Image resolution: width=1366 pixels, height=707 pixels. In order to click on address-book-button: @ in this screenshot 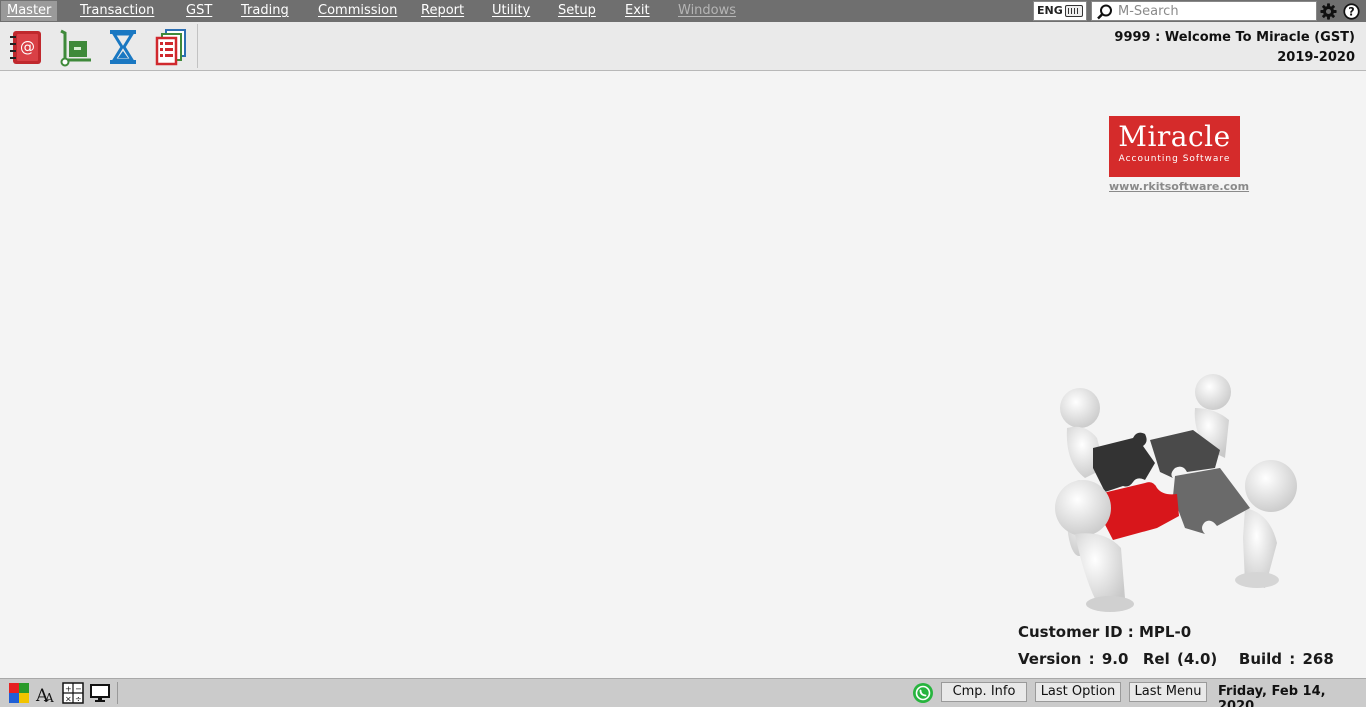, I will do `click(26, 47)`.